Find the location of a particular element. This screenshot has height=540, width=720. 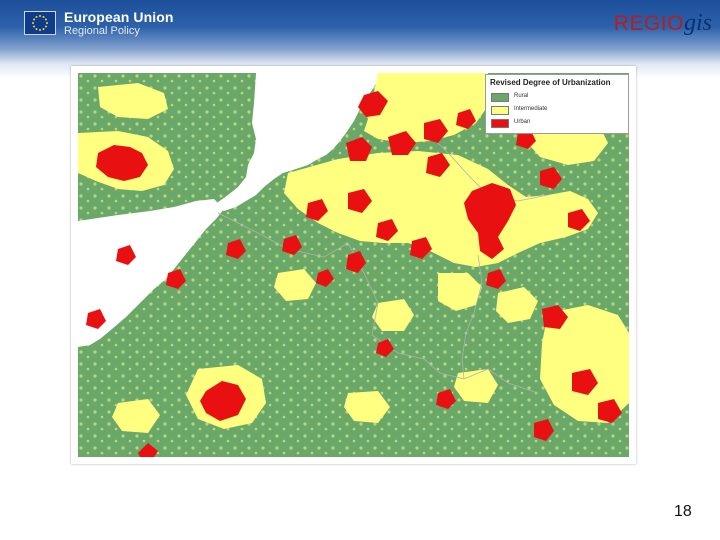

legend-label-rural: Rural is located at coordinates (521, 96).